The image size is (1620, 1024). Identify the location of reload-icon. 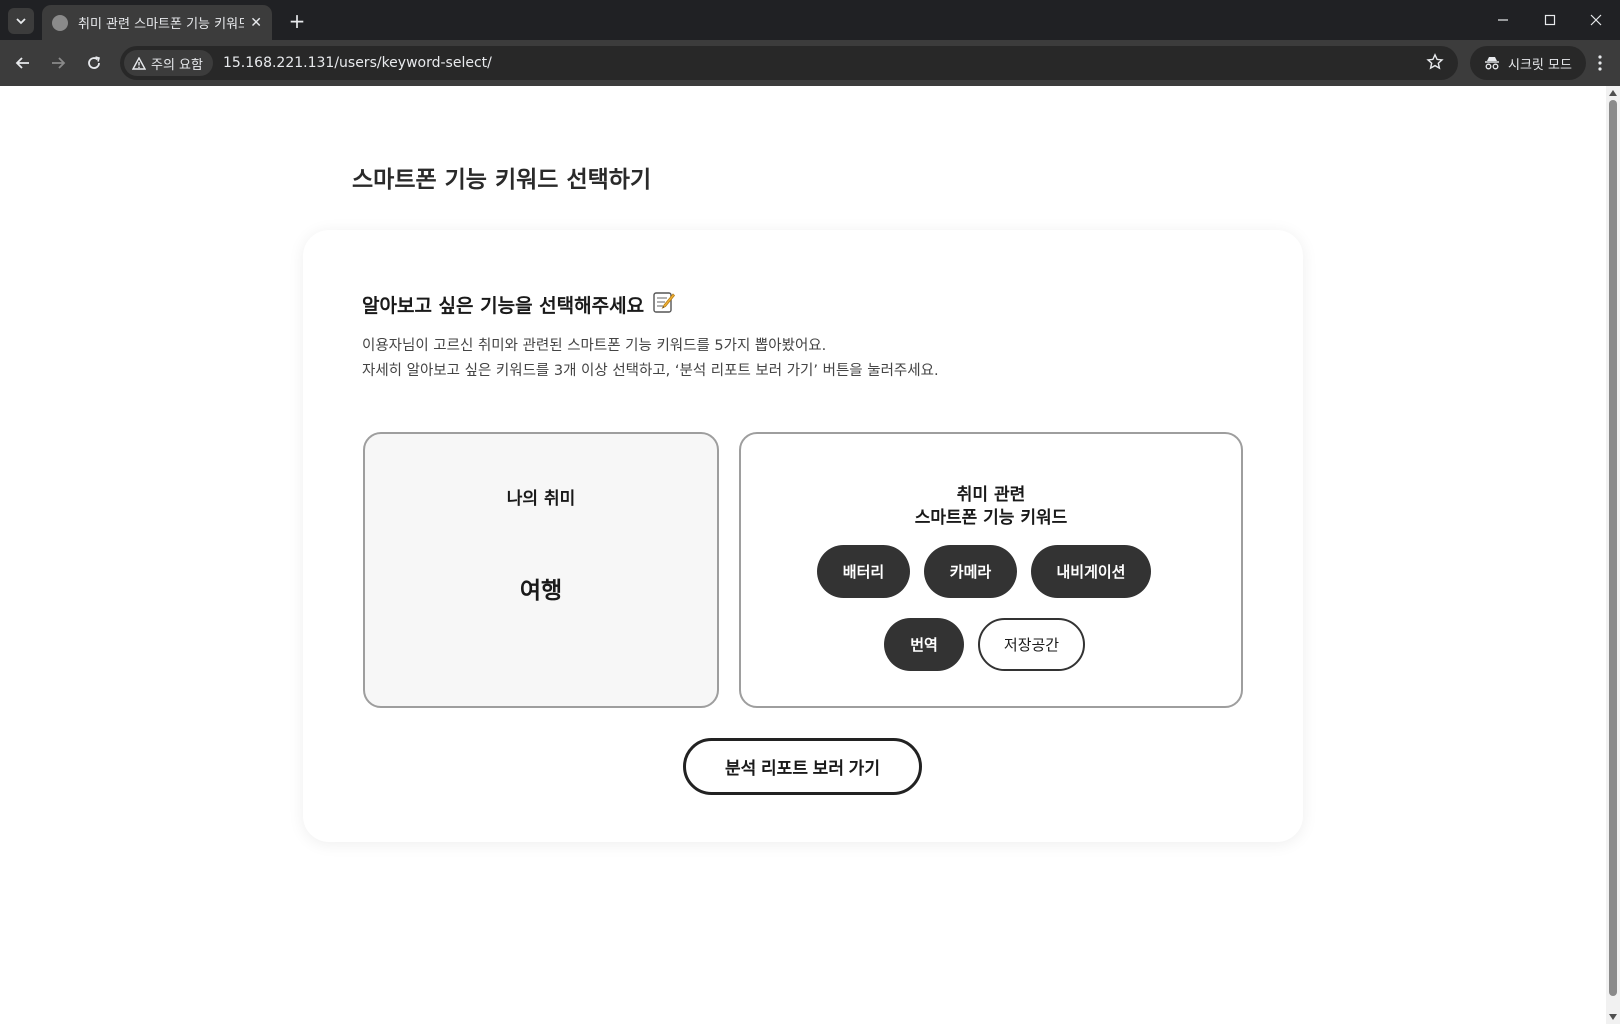
(94, 62).